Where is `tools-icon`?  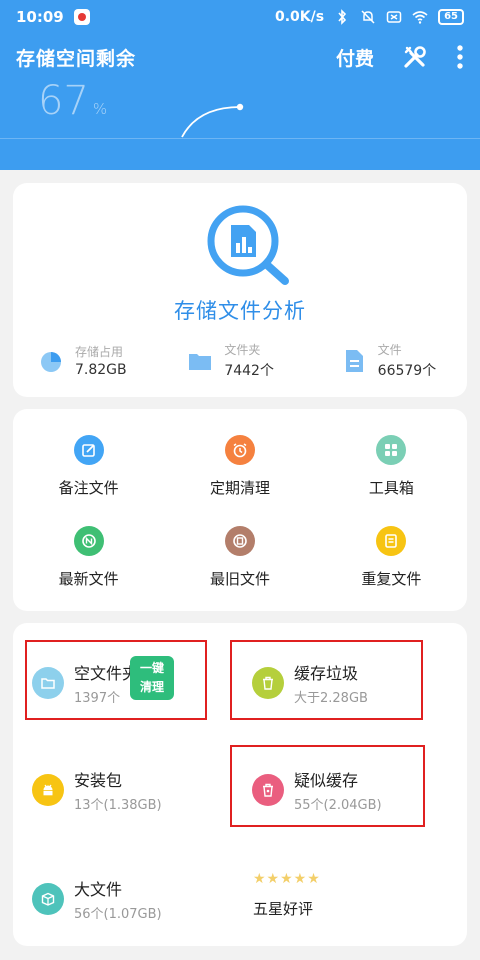
tools-icon is located at coordinates (415, 57).